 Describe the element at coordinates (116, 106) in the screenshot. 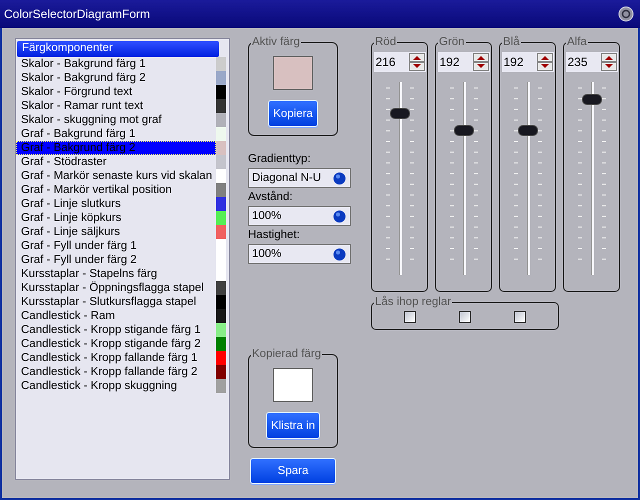

I see `list-item: Skalor - Ramar runt text` at that location.